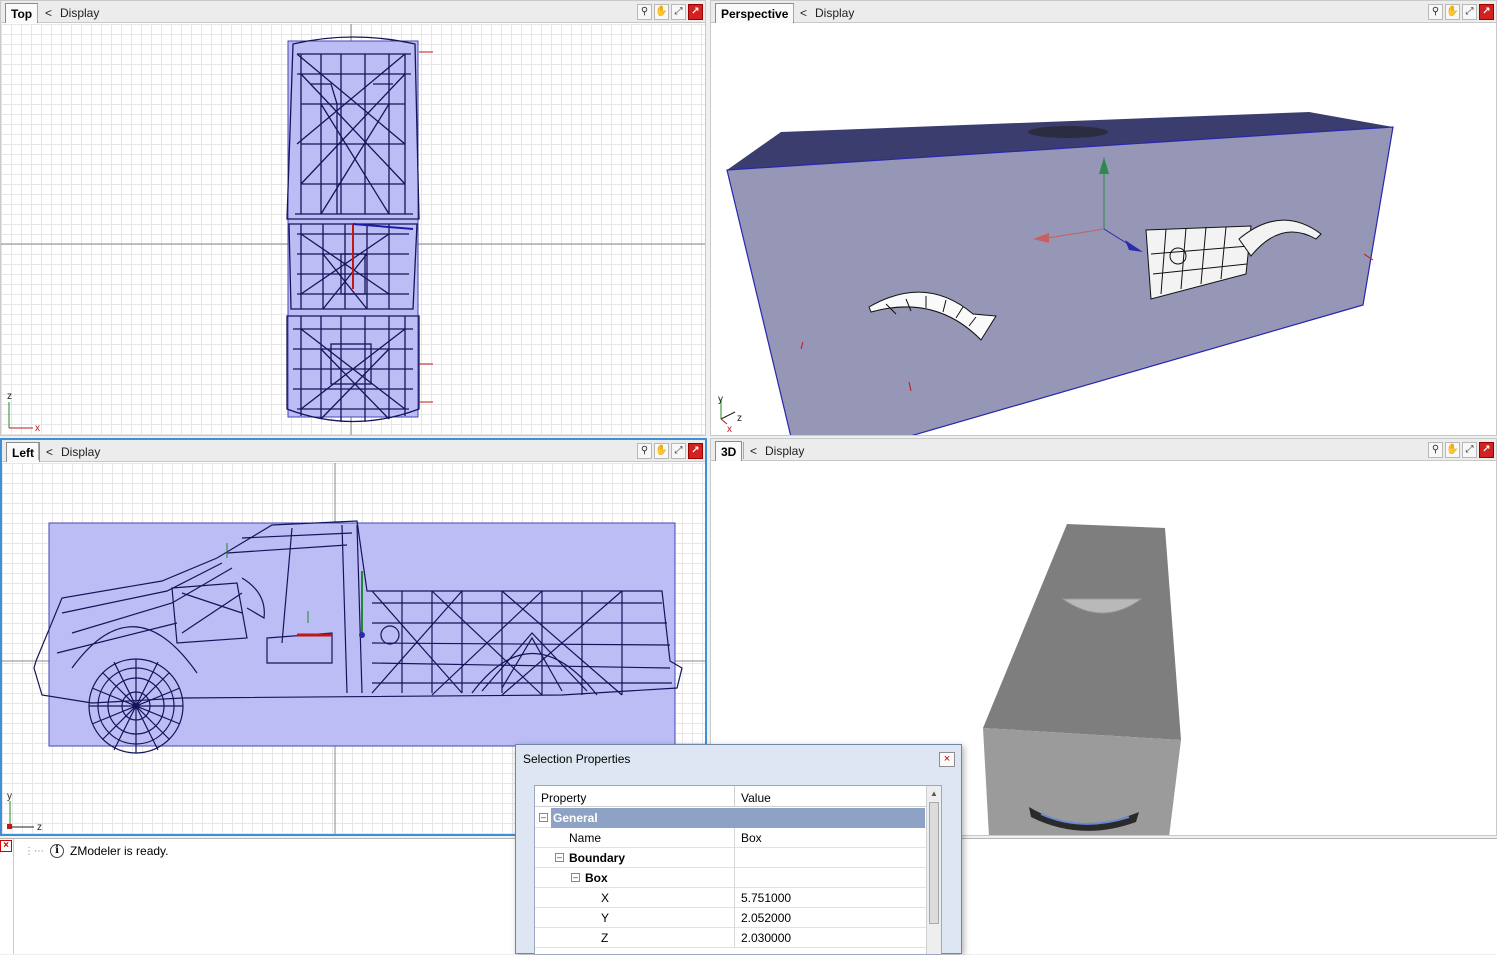 The width and height of the screenshot is (1497, 955). I want to click on viewport-tab-left: Left, so click(23, 452).